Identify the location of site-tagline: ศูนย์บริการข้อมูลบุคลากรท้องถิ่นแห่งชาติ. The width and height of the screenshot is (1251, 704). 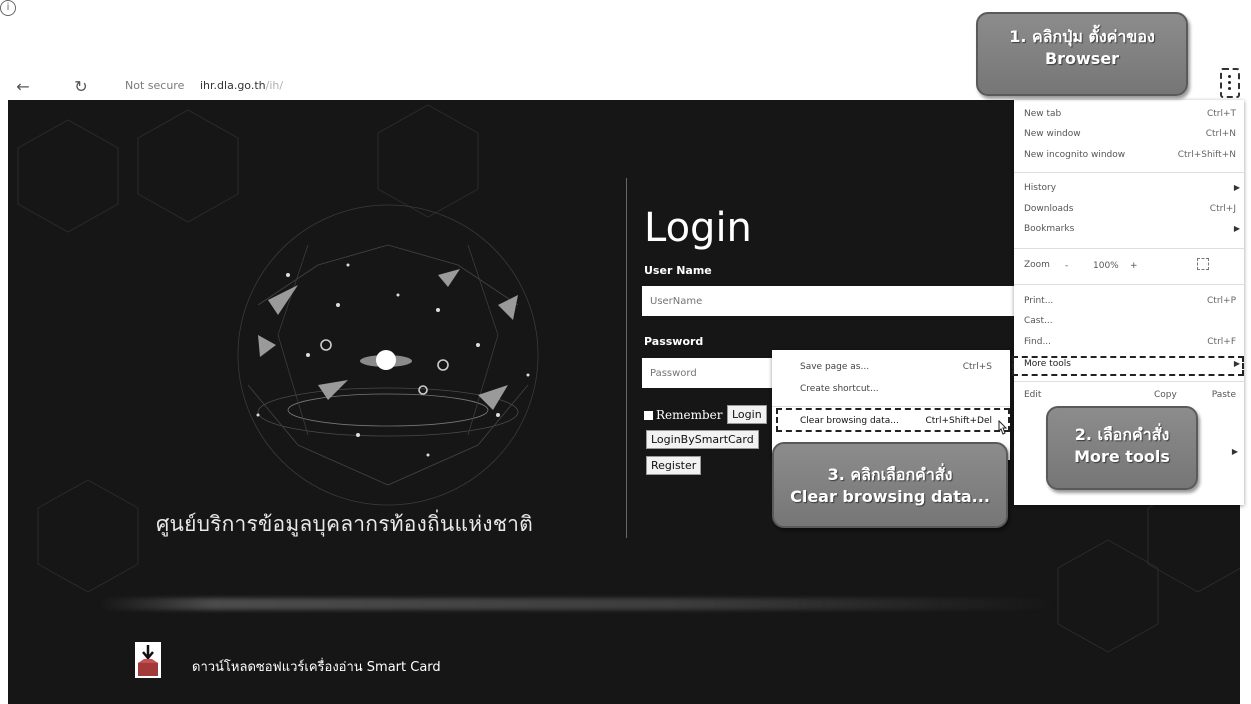
(344, 524).